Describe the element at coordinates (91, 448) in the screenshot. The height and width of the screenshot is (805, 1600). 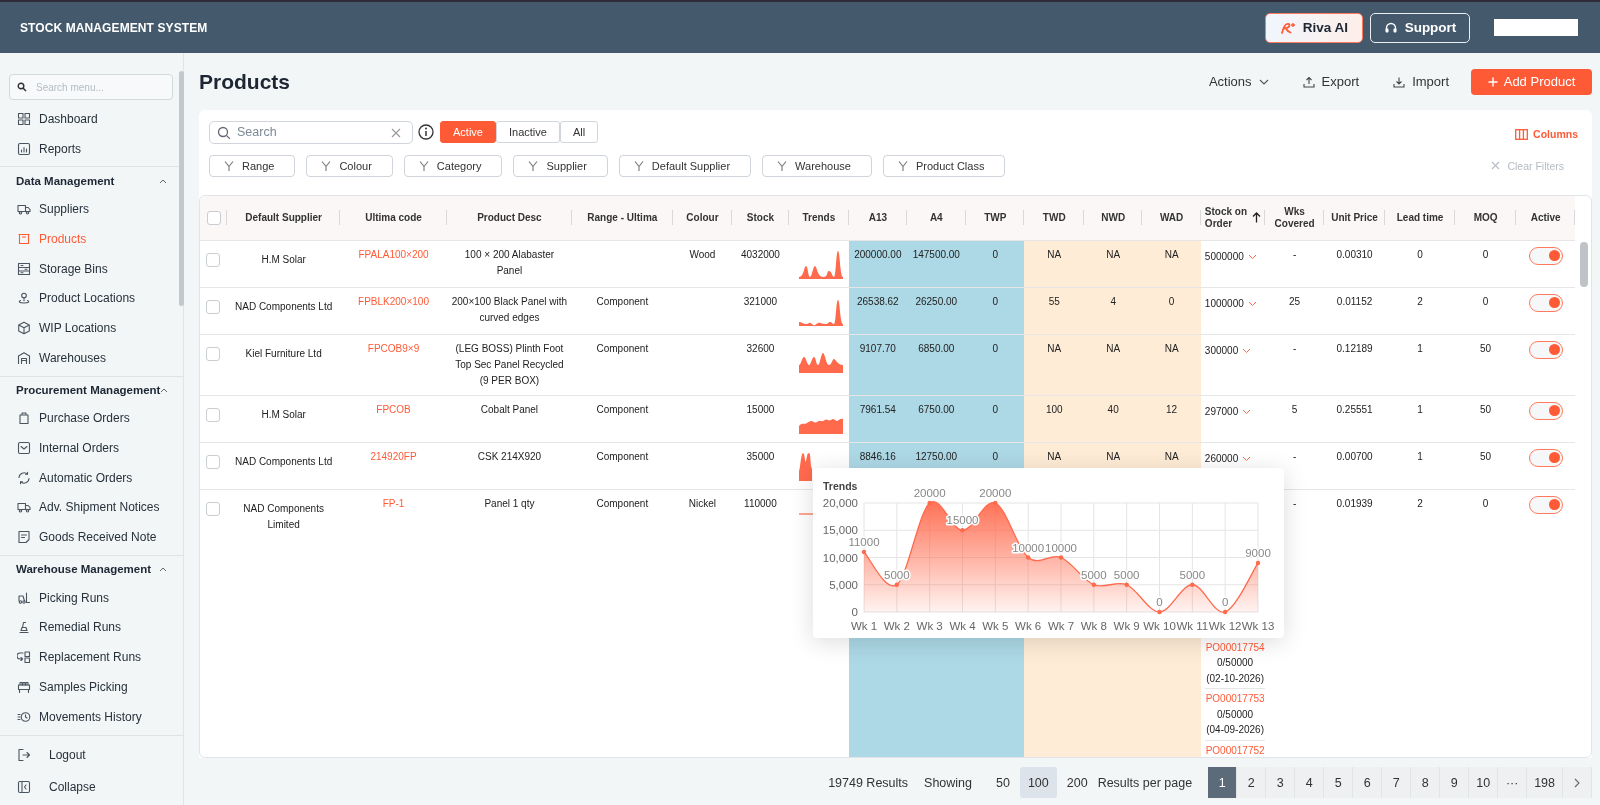
I see `sidebar-item: Internal Orders` at that location.